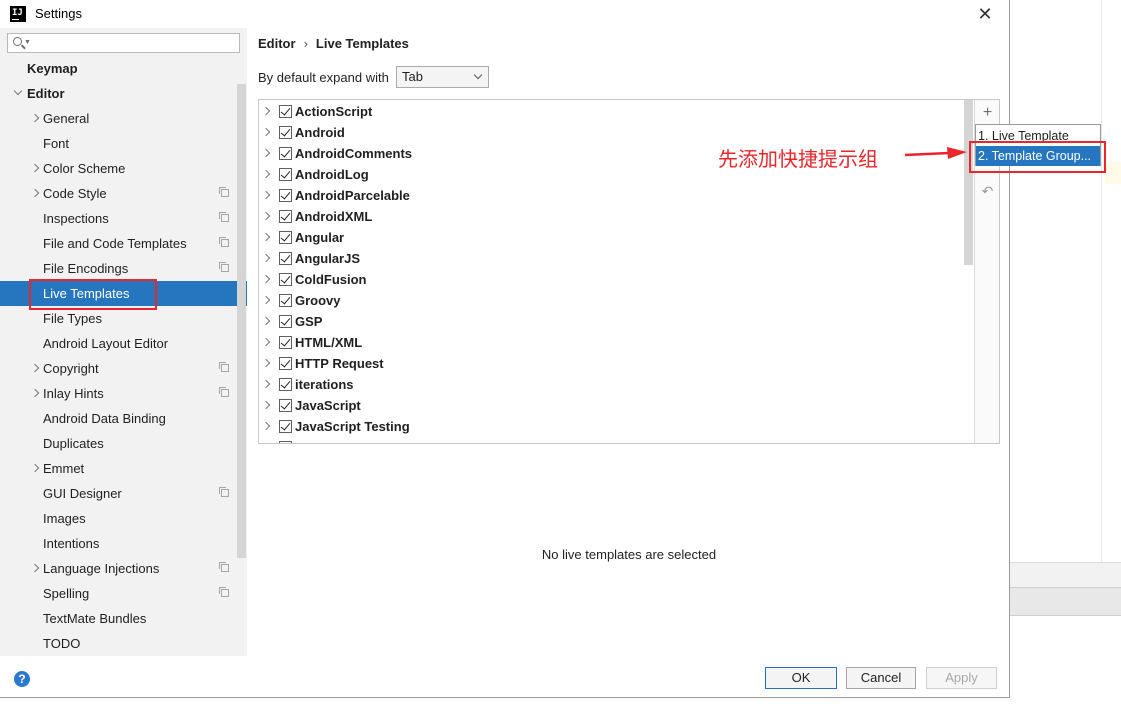 The height and width of the screenshot is (706, 1121). Describe the element at coordinates (968, 182) in the screenshot. I see `template-list-scrollbar` at that location.